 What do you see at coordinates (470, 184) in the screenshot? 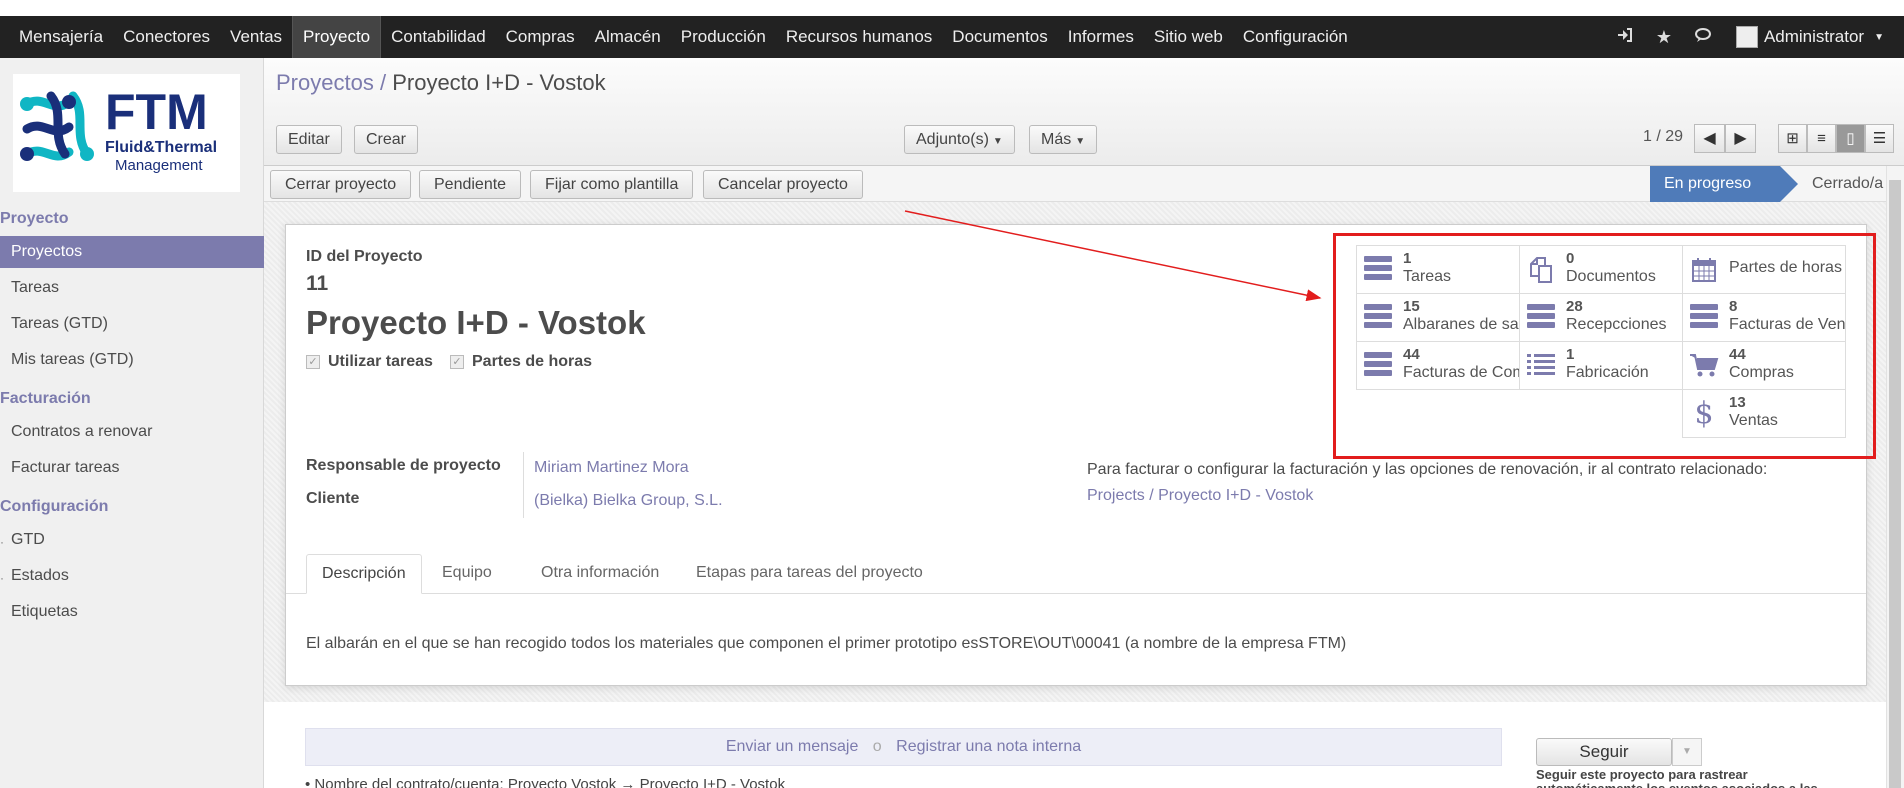
I see `pending-button: Pendiente` at bounding box center [470, 184].